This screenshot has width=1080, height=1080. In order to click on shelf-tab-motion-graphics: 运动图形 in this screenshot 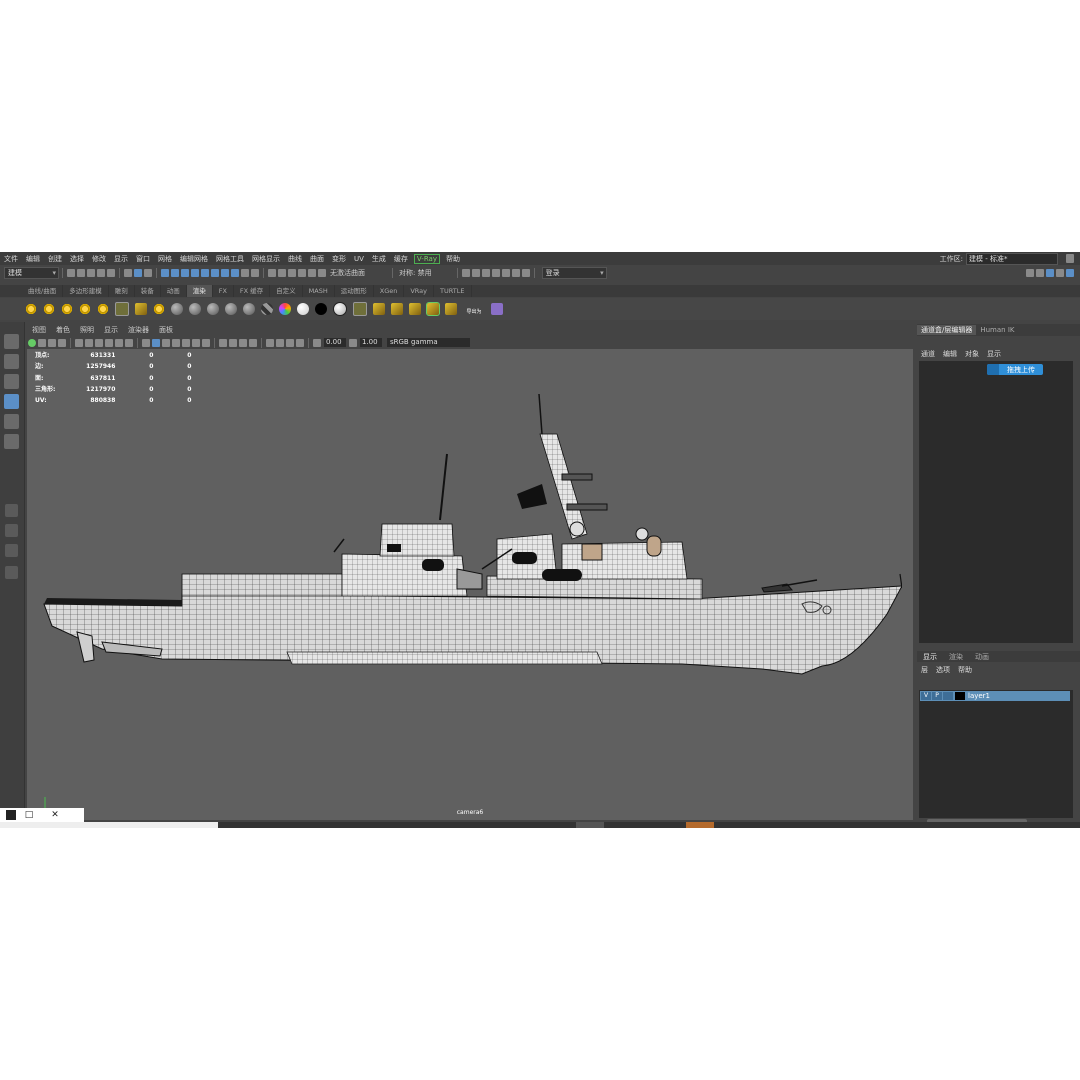, I will do `click(354, 291)`.